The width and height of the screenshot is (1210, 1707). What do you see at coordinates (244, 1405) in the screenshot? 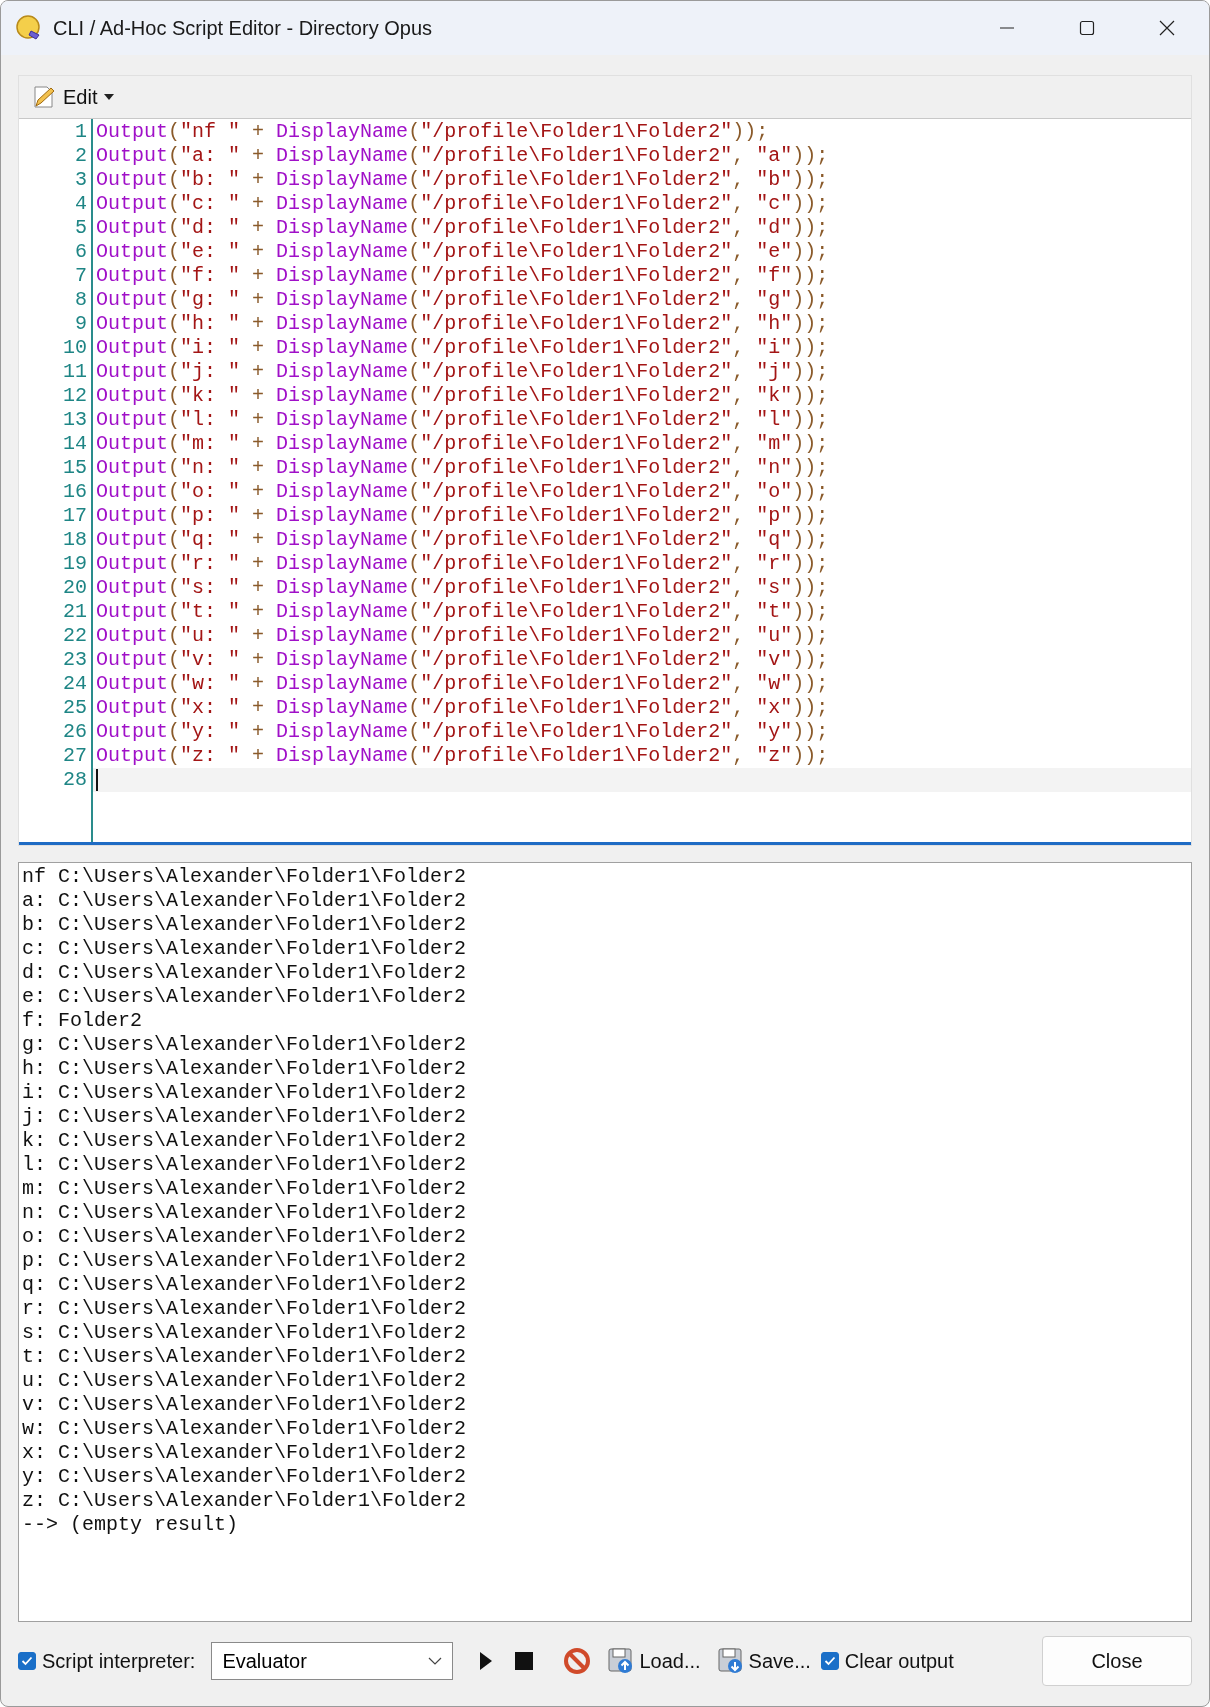
I see `output-line: v: C:\Users\Alexander\Folder1\Folder2` at bounding box center [244, 1405].